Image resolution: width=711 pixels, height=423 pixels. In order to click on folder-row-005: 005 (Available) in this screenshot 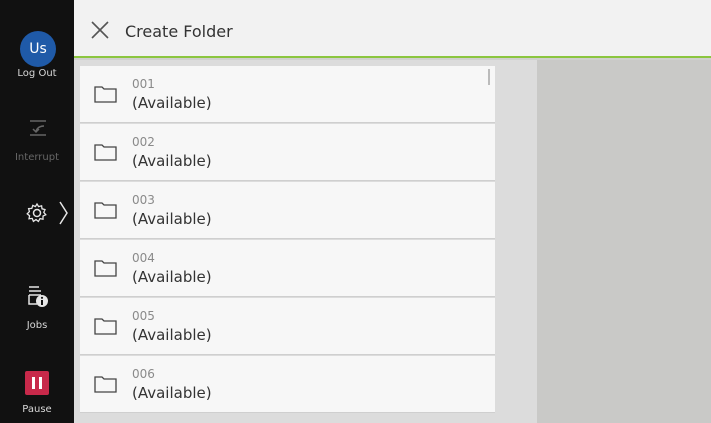, I will do `click(287, 326)`.